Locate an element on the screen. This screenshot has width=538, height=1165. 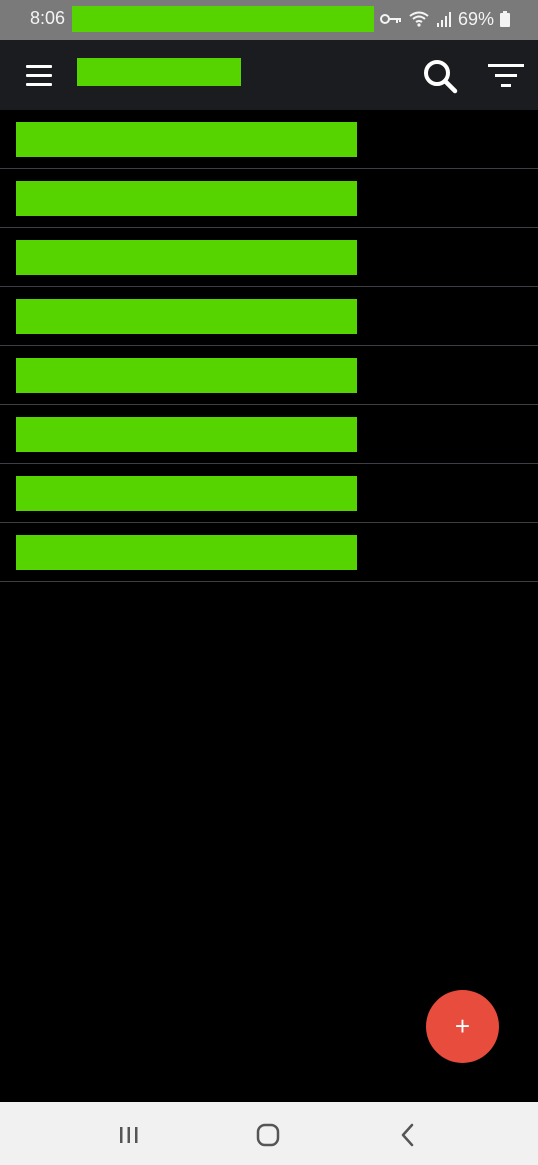
search-icon is located at coordinates (440, 76).